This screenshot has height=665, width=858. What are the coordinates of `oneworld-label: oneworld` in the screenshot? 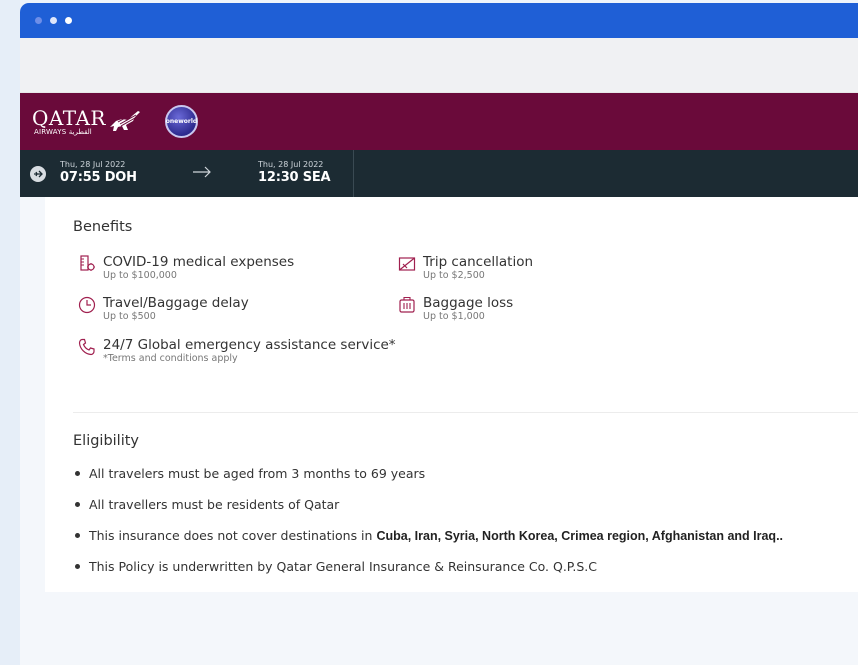 It's located at (181, 121).